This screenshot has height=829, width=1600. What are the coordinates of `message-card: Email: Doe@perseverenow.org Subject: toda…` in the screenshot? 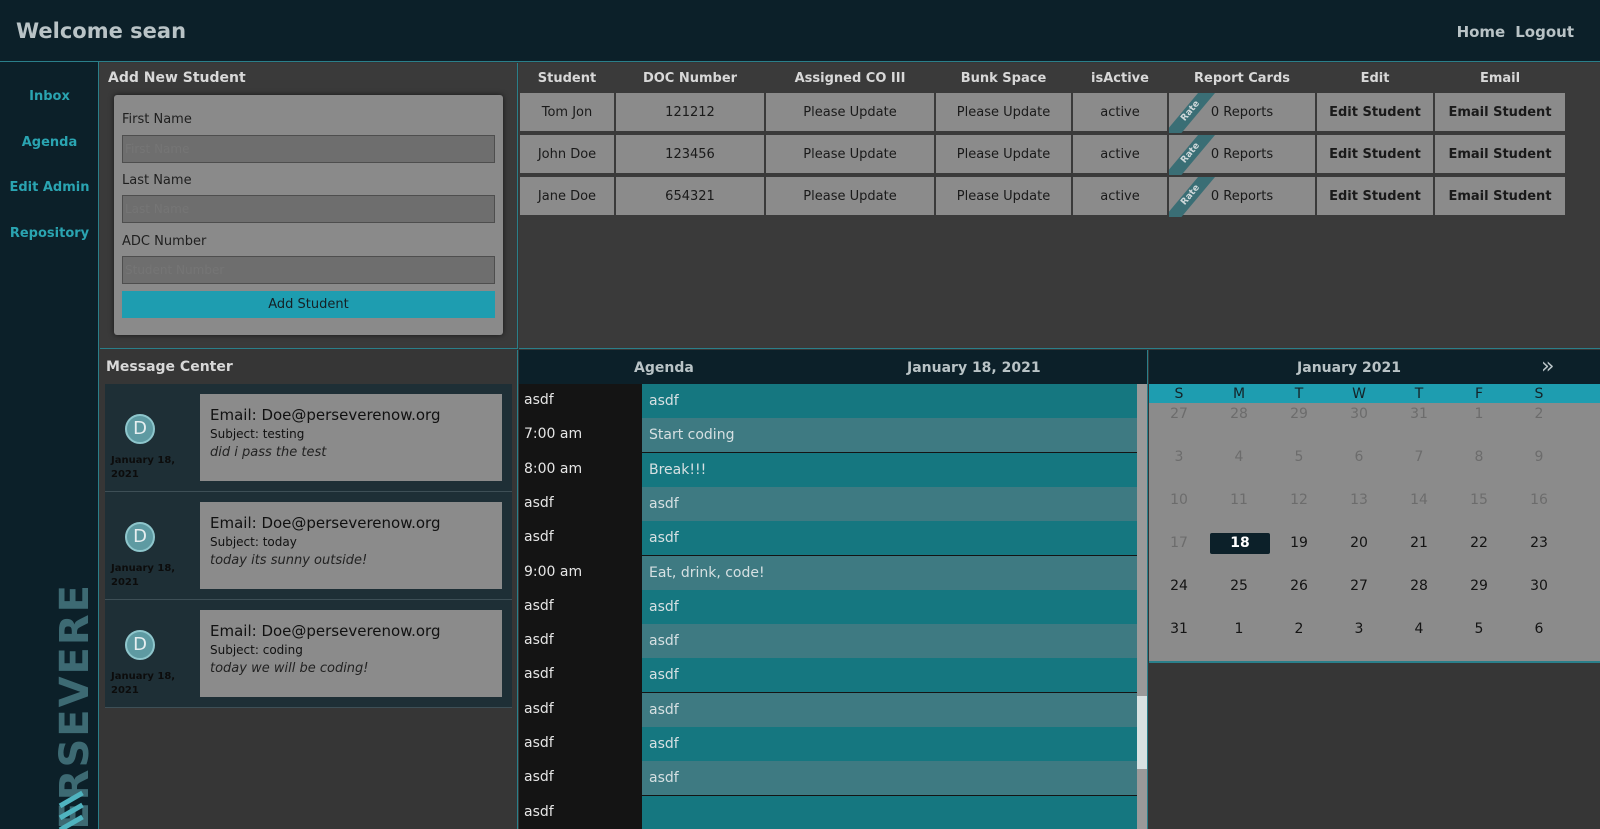 It's located at (351, 545).